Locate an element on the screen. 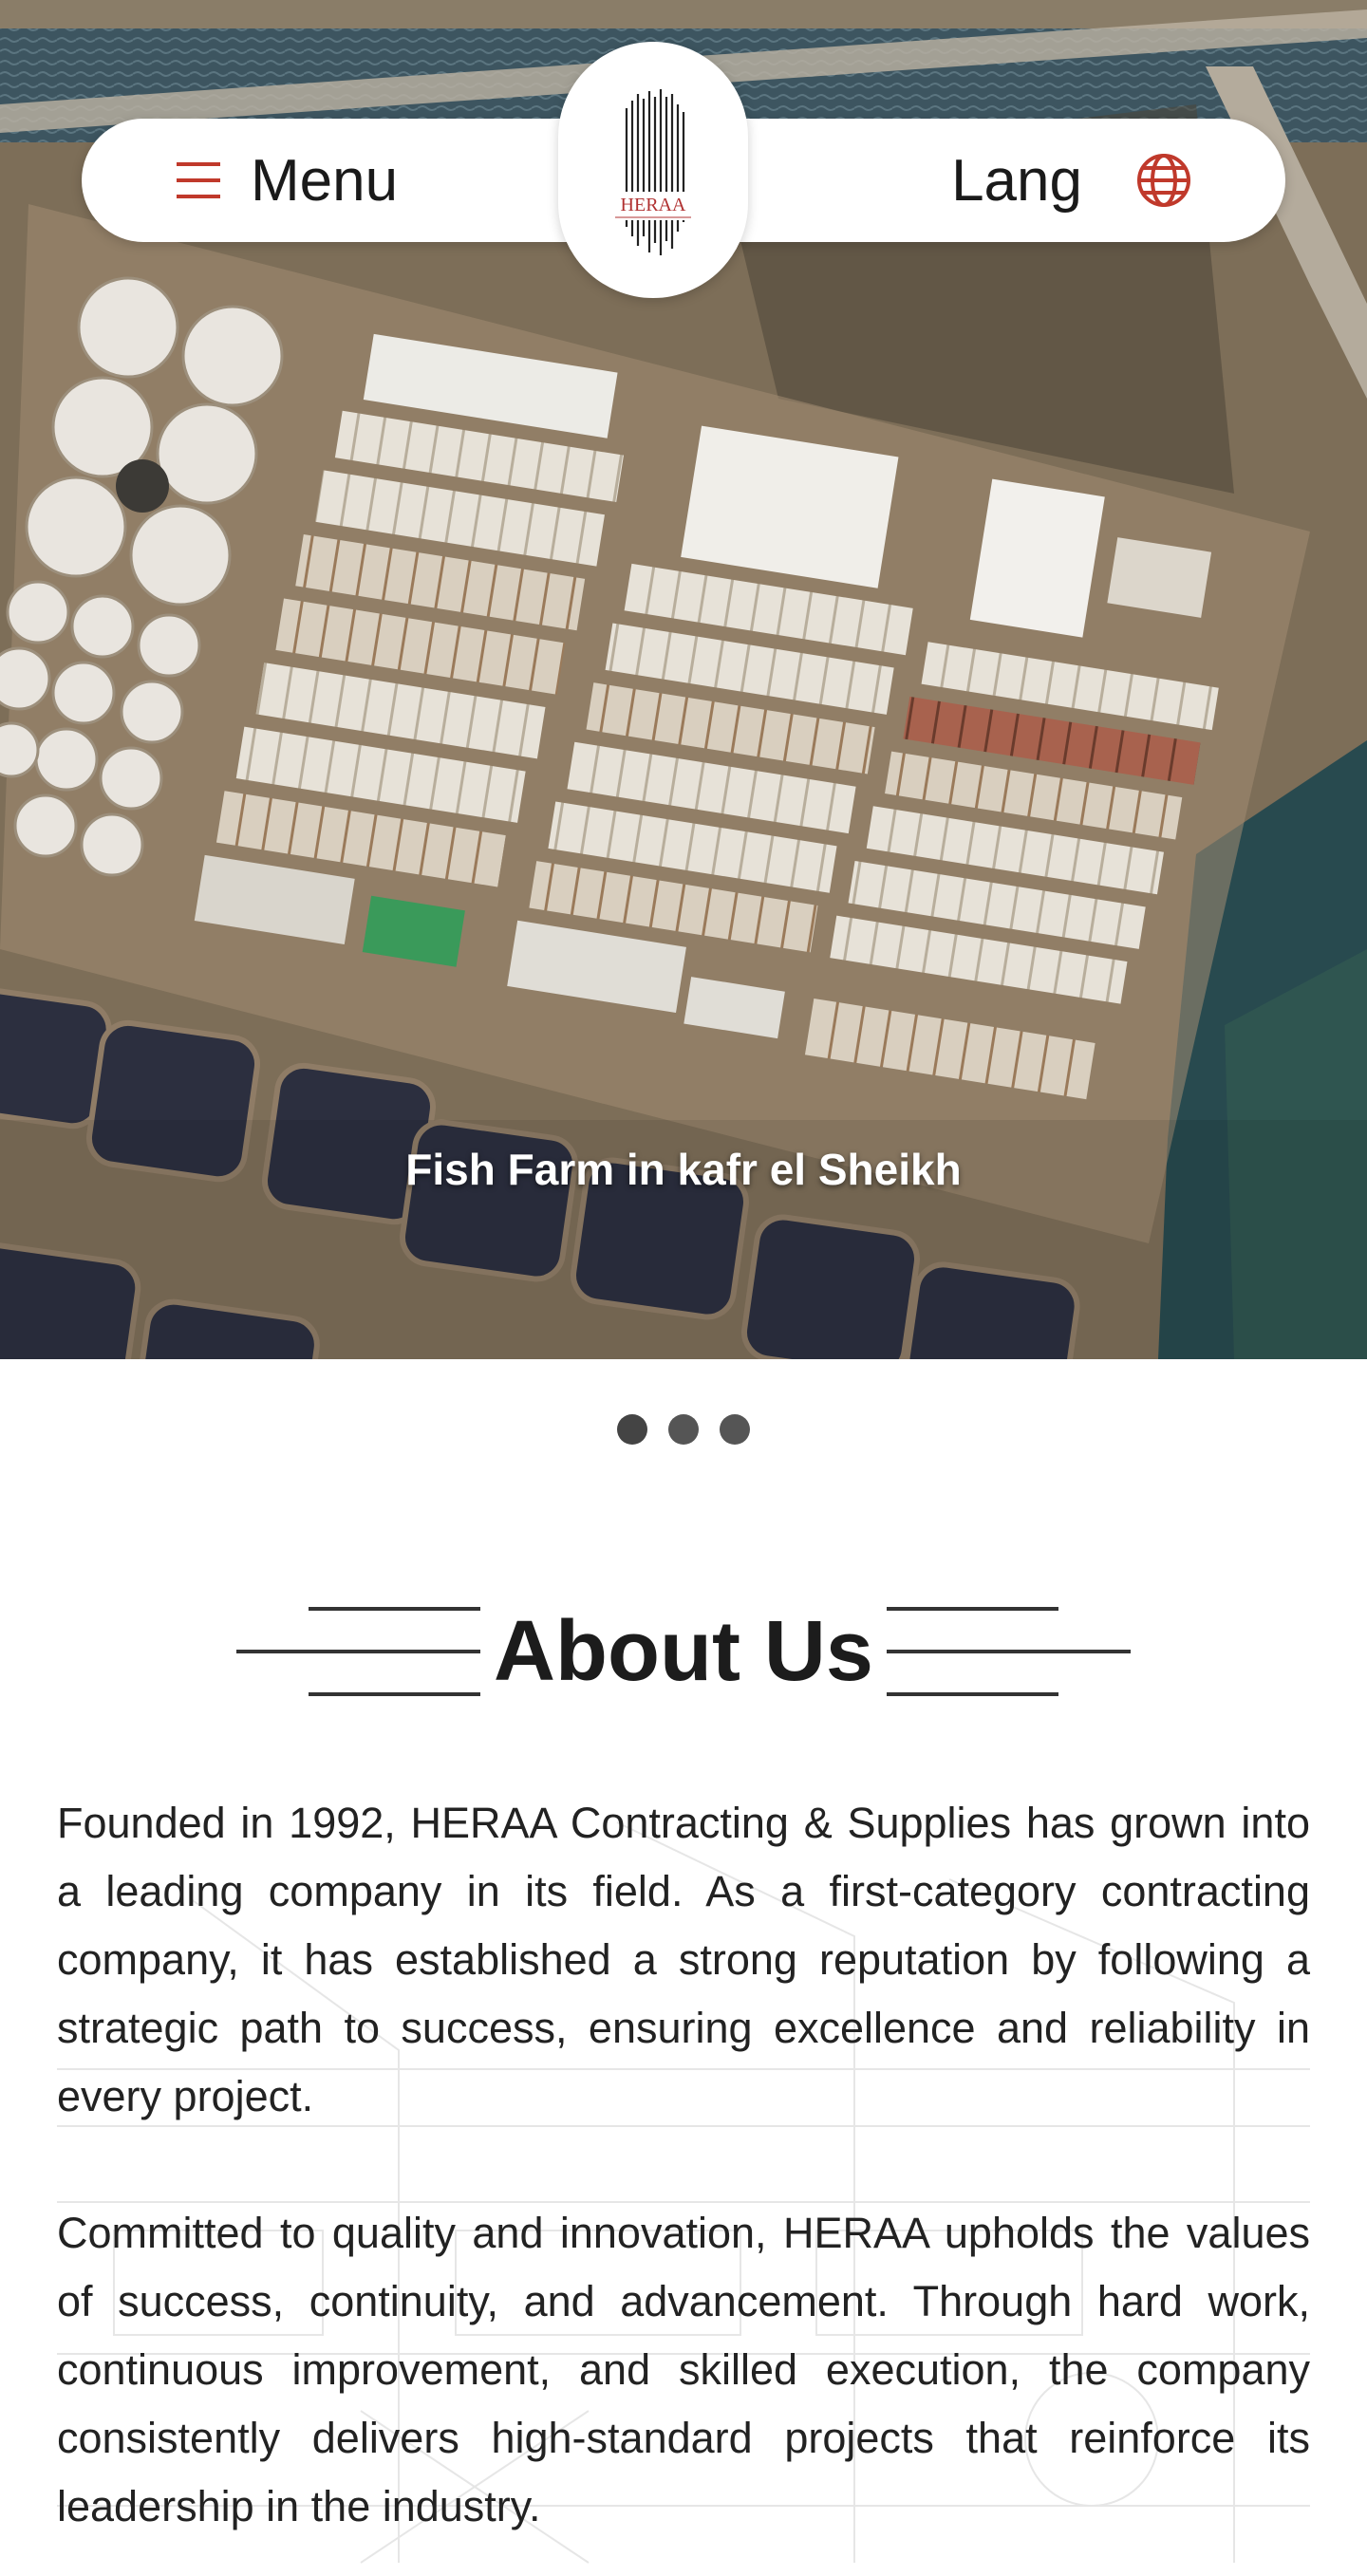 This screenshot has width=1367, height=2576. slider-dots is located at coordinates (683, 1429).